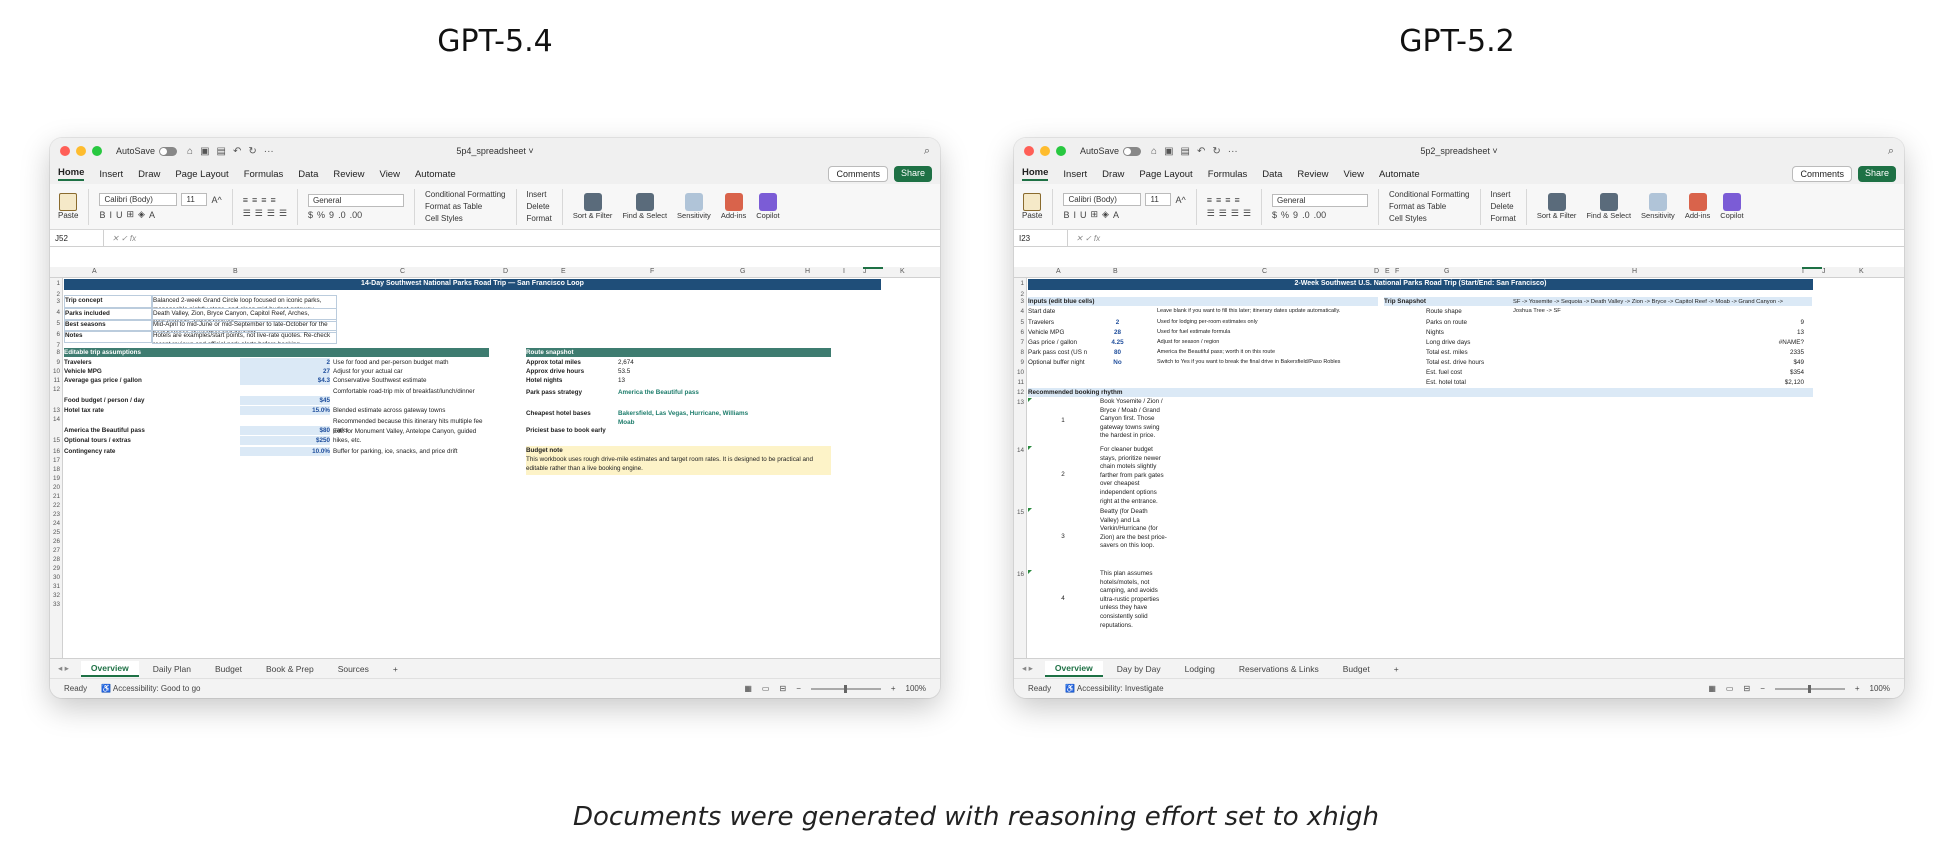  What do you see at coordinates (1387, 271) in the screenshot?
I see `column-header-e: E` at bounding box center [1387, 271].